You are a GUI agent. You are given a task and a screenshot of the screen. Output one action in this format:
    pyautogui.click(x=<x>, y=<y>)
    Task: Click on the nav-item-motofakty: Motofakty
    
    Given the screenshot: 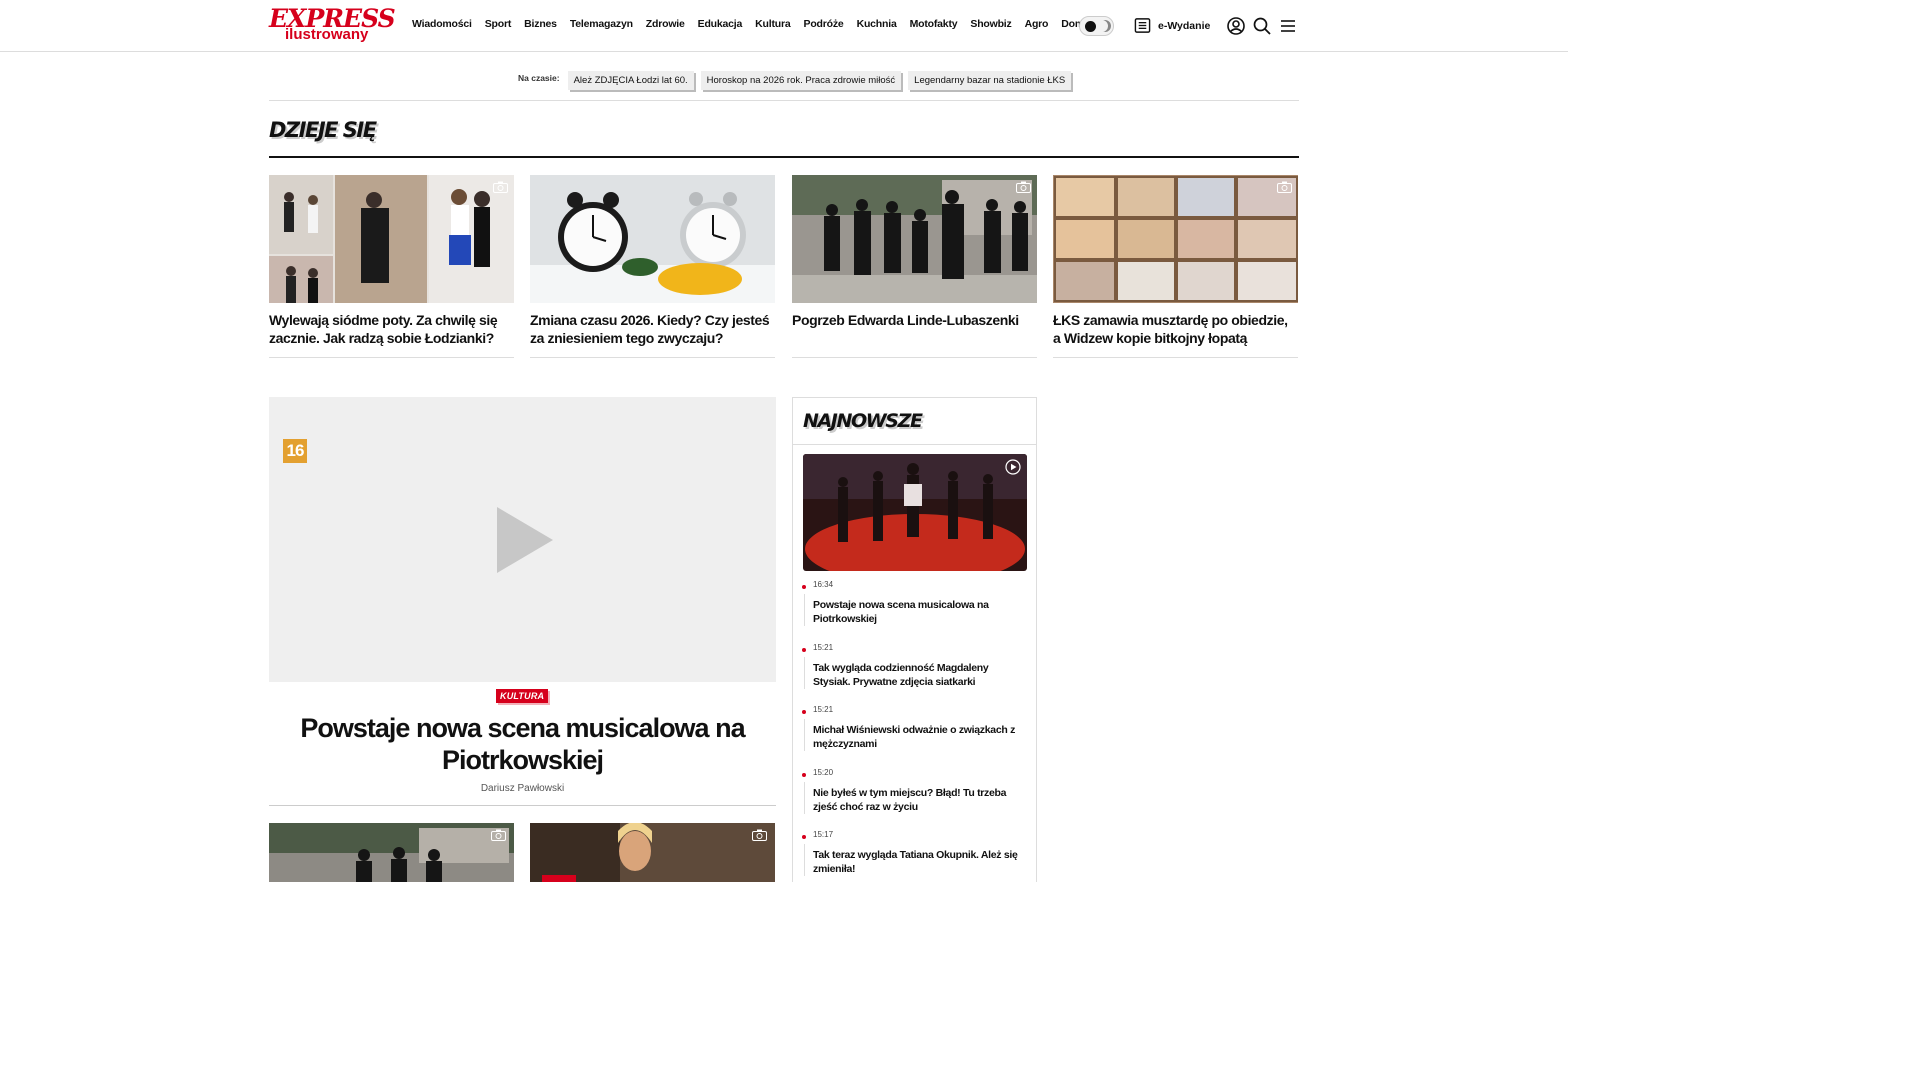 What is the action you would take?
    pyautogui.click(x=934, y=24)
    